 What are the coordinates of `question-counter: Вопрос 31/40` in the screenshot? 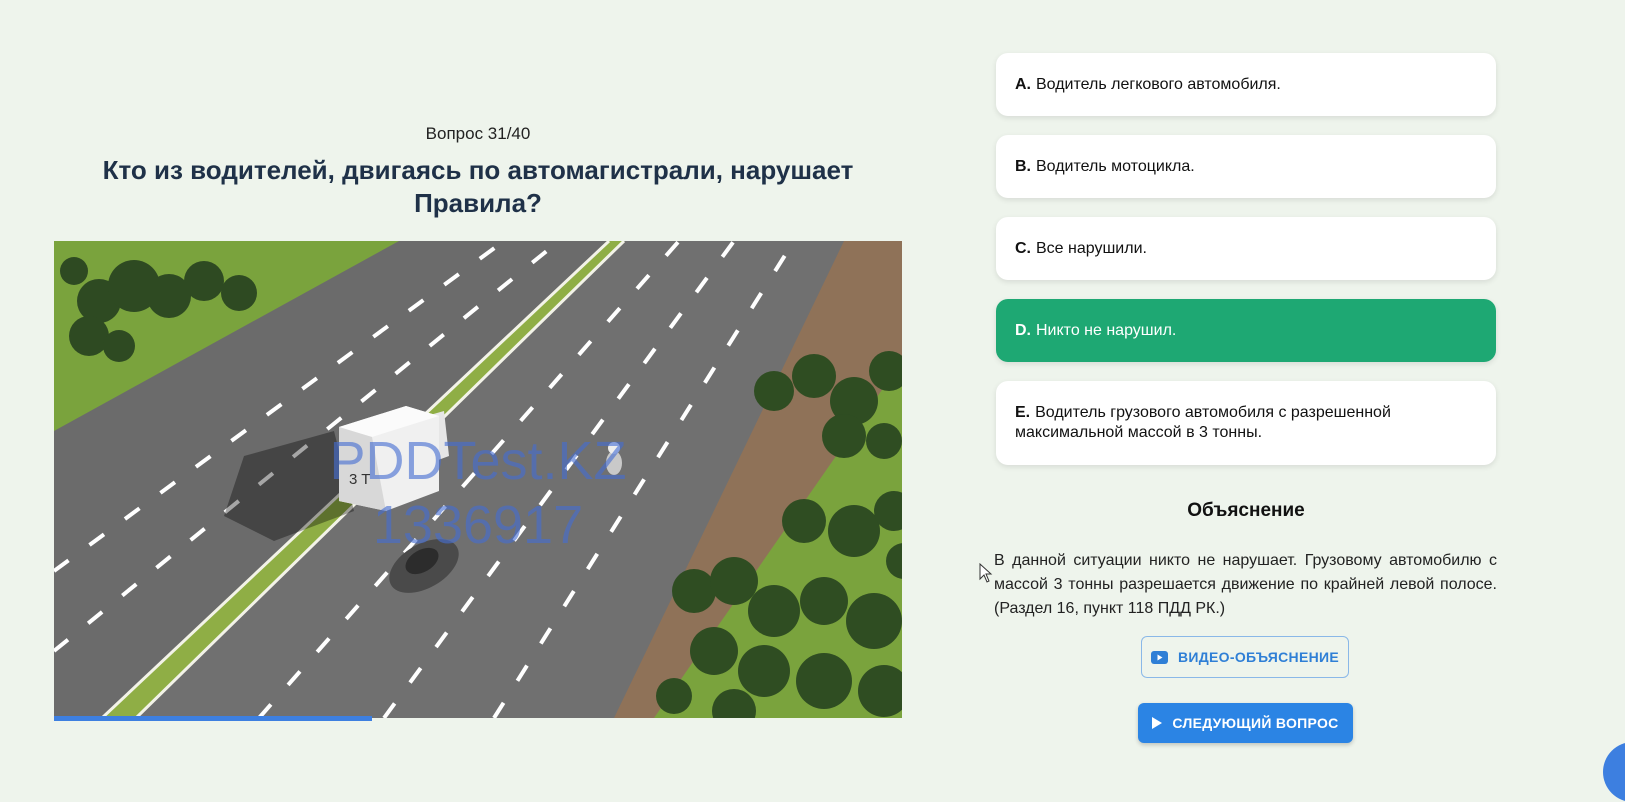 It's located at (478, 133).